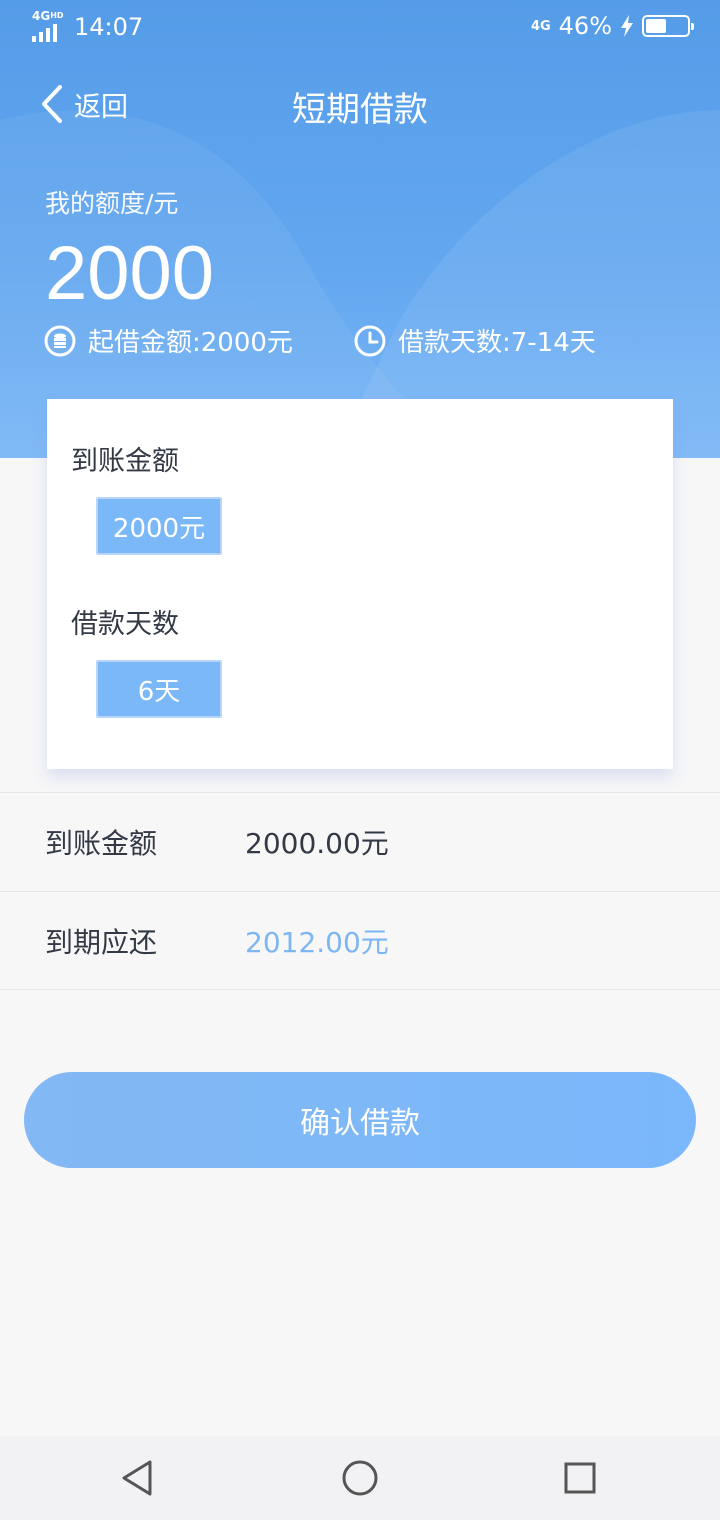 The image size is (720, 1520). Describe the element at coordinates (125, 461) in the screenshot. I see `amount-section-label: 到账金额` at that location.